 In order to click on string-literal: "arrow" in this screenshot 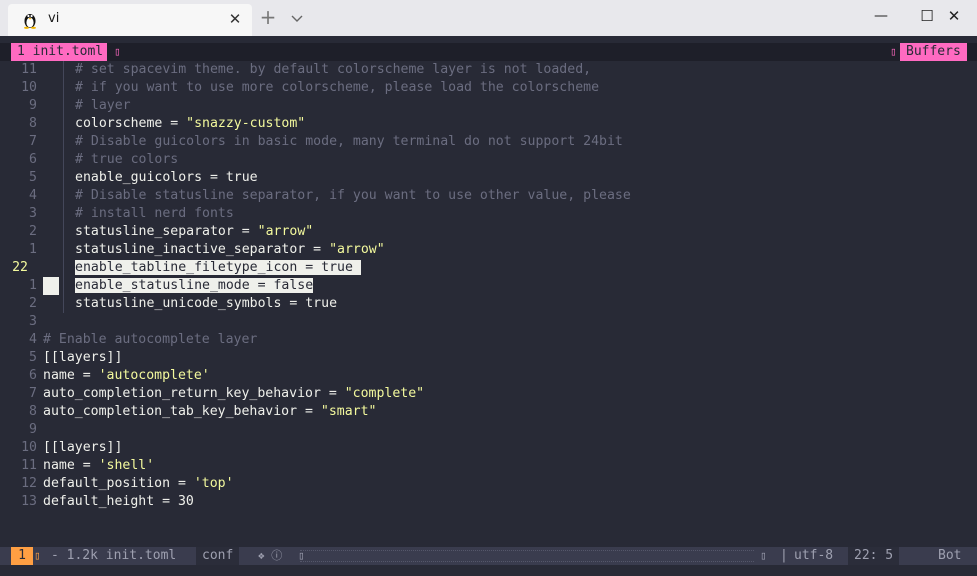, I will do `click(285, 231)`.